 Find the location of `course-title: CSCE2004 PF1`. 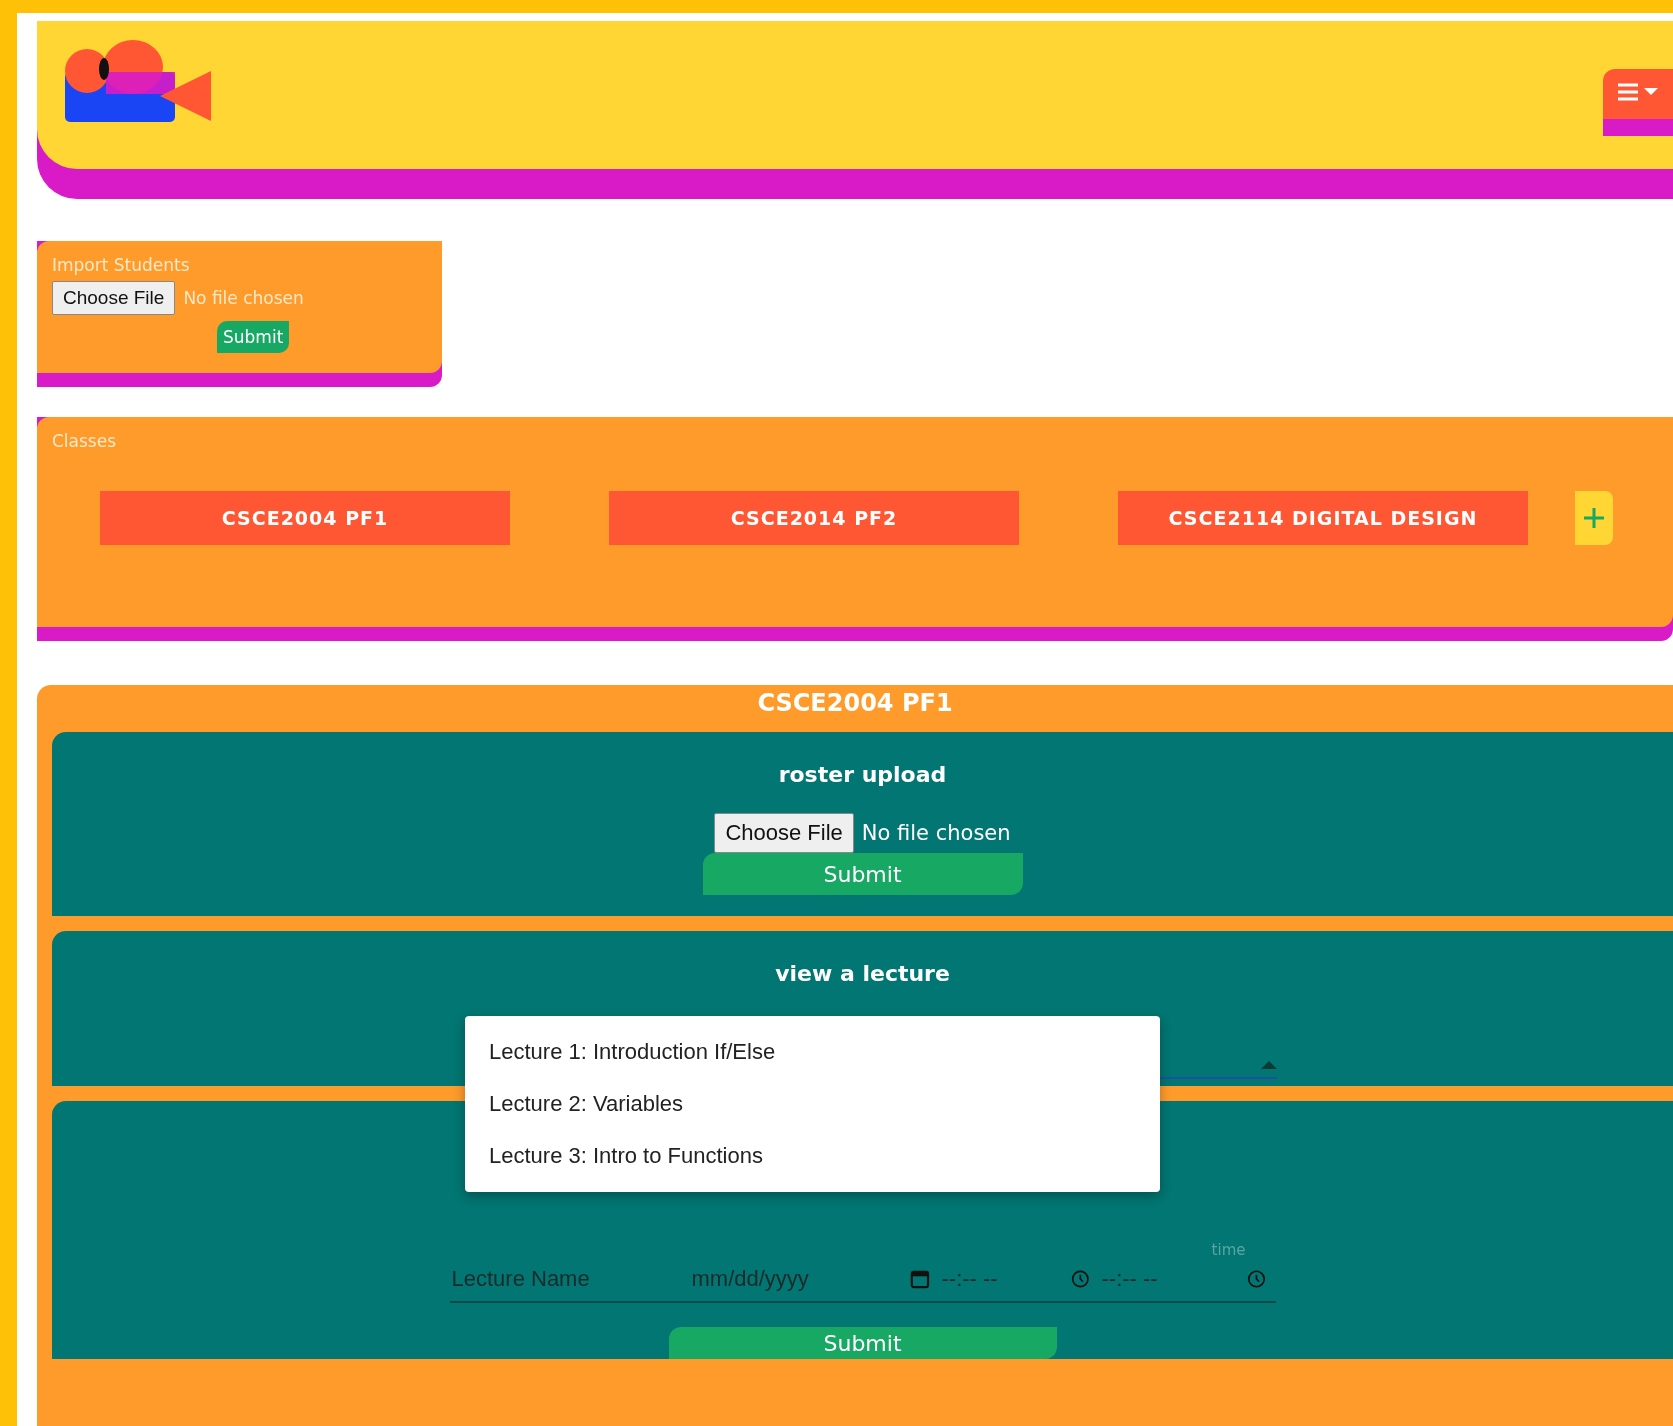

course-title: CSCE2004 PF1 is located at coordinates (855, 703).